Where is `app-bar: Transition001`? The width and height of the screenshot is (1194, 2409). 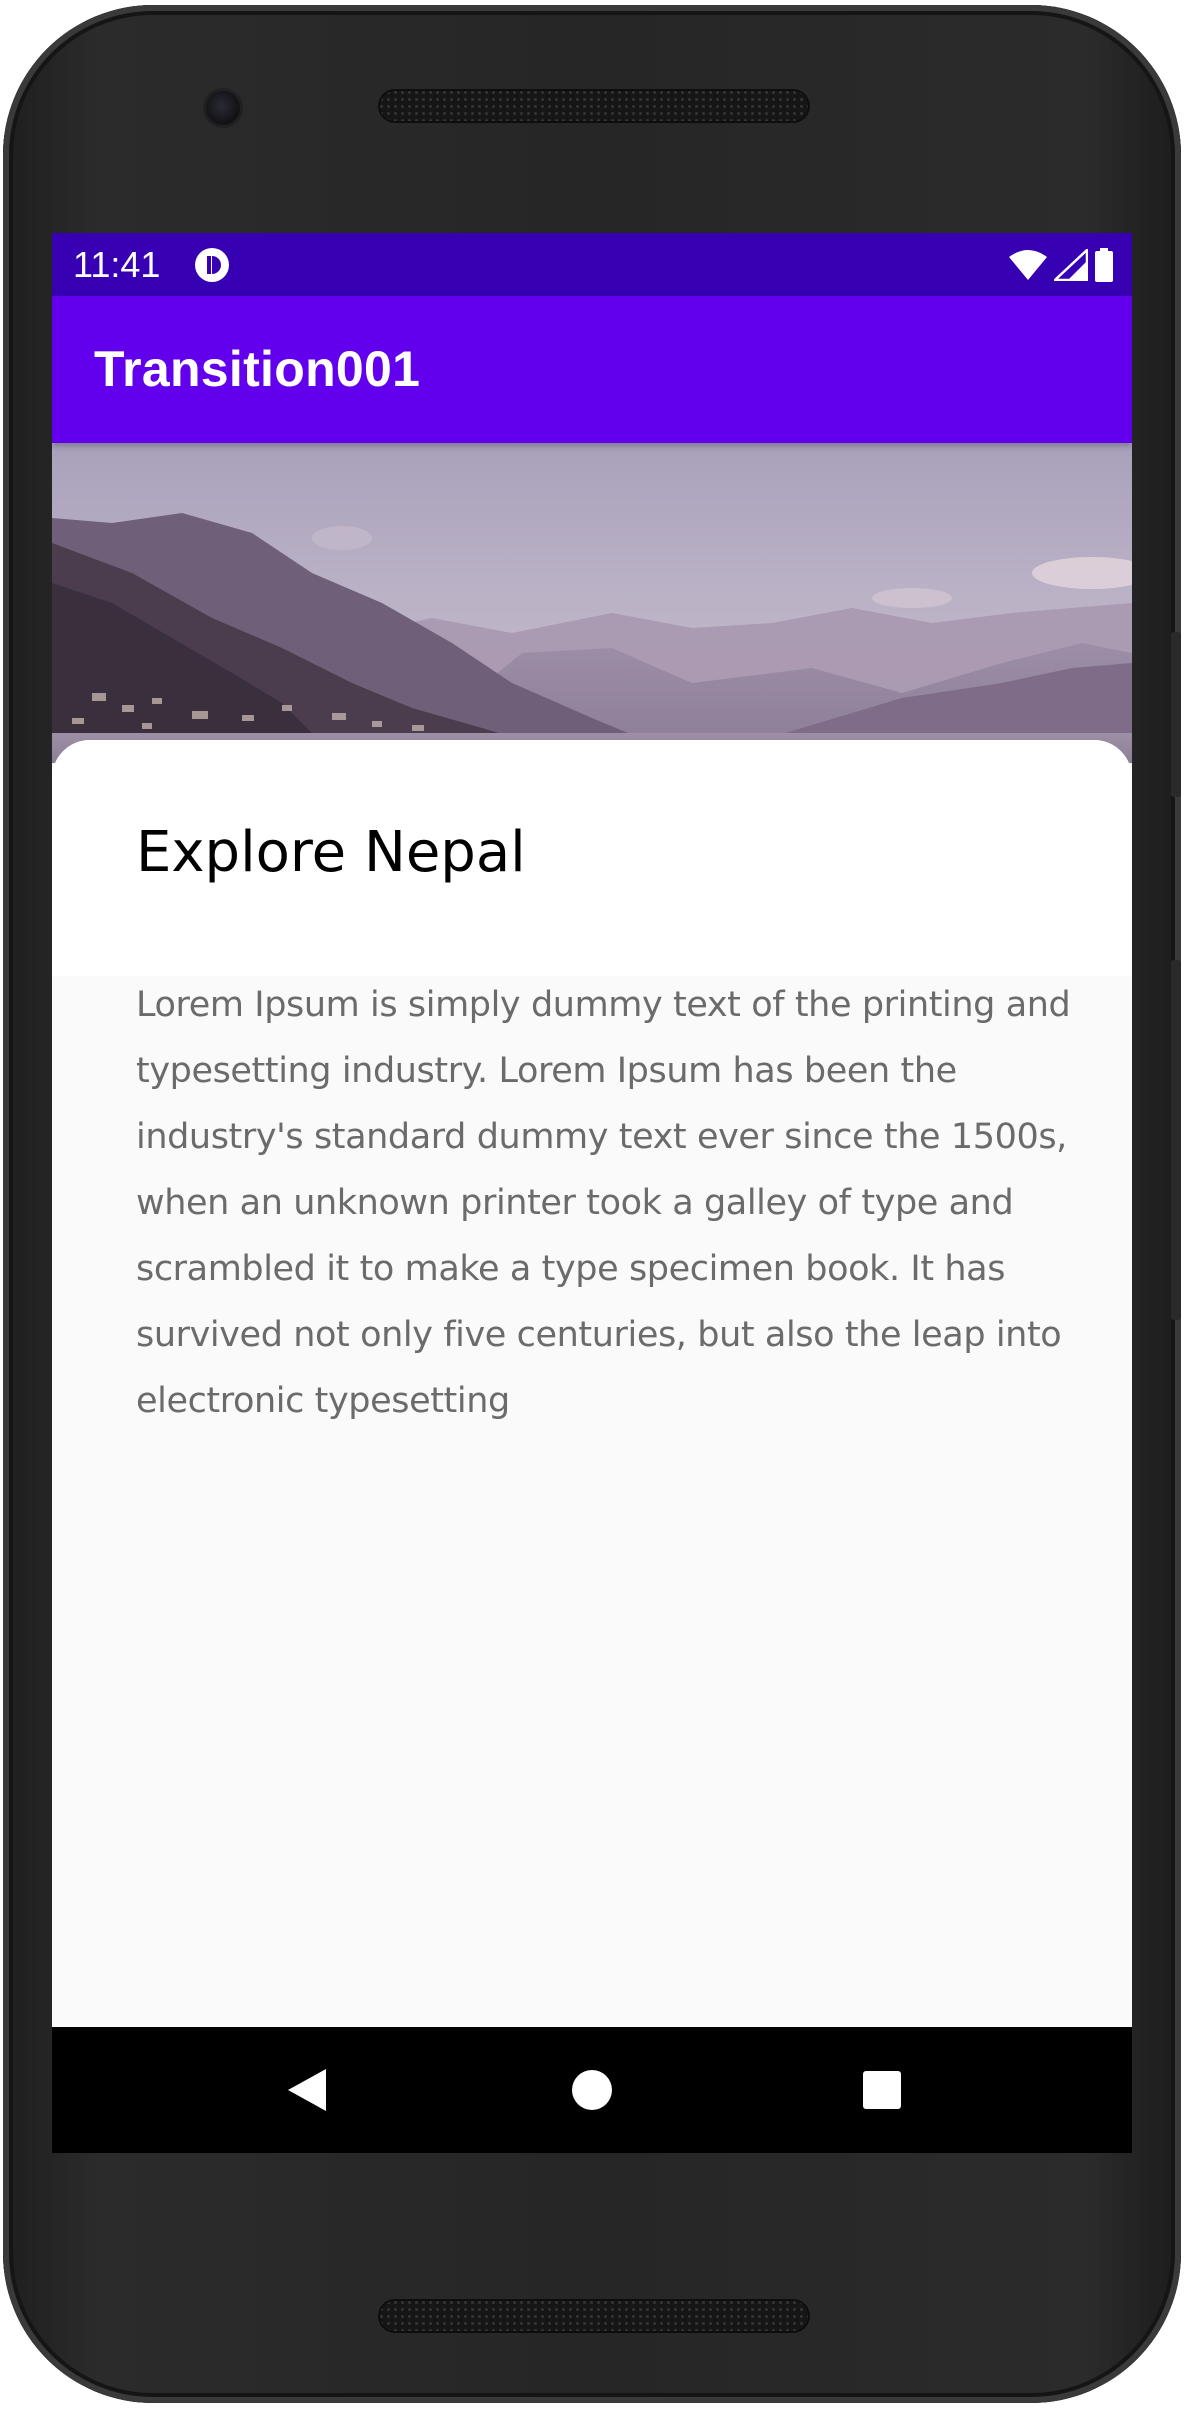
app-bar: Transition001 is located at coordinates (592, 369).